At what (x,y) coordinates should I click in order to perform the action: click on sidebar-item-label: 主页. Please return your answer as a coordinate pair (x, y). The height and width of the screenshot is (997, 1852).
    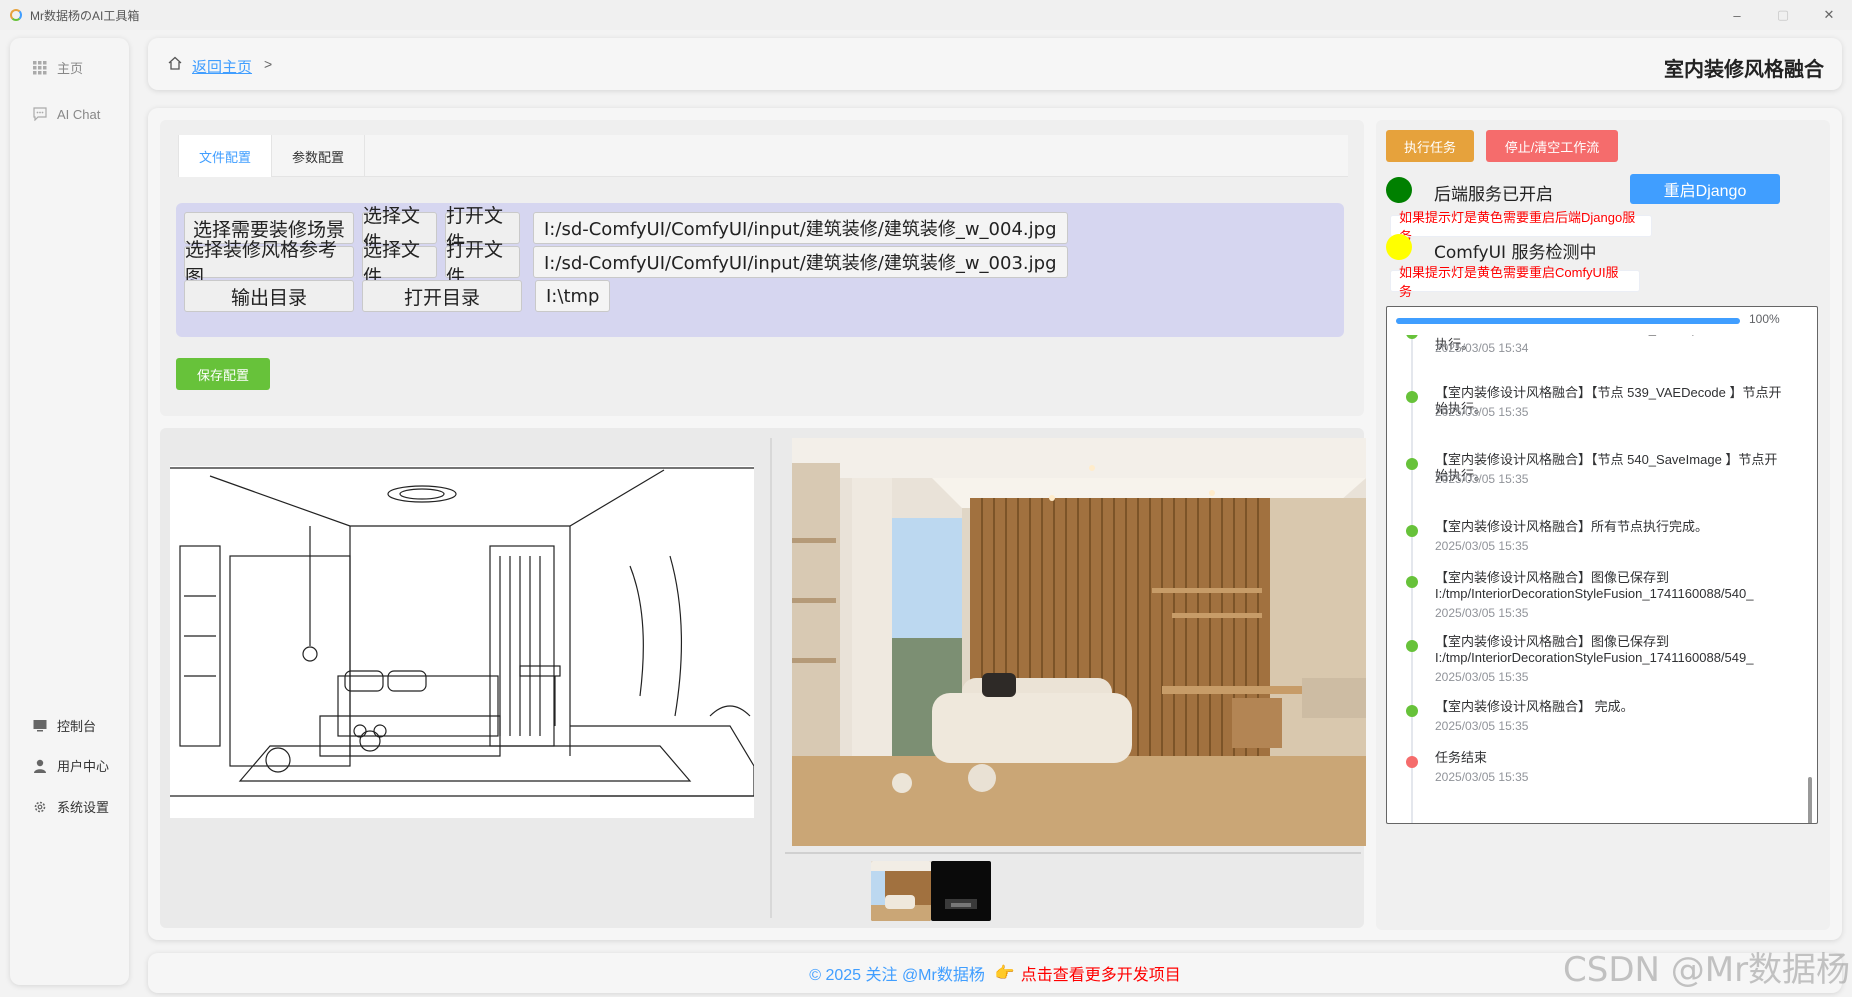
    Looking at the image, I should click on (70, 68).